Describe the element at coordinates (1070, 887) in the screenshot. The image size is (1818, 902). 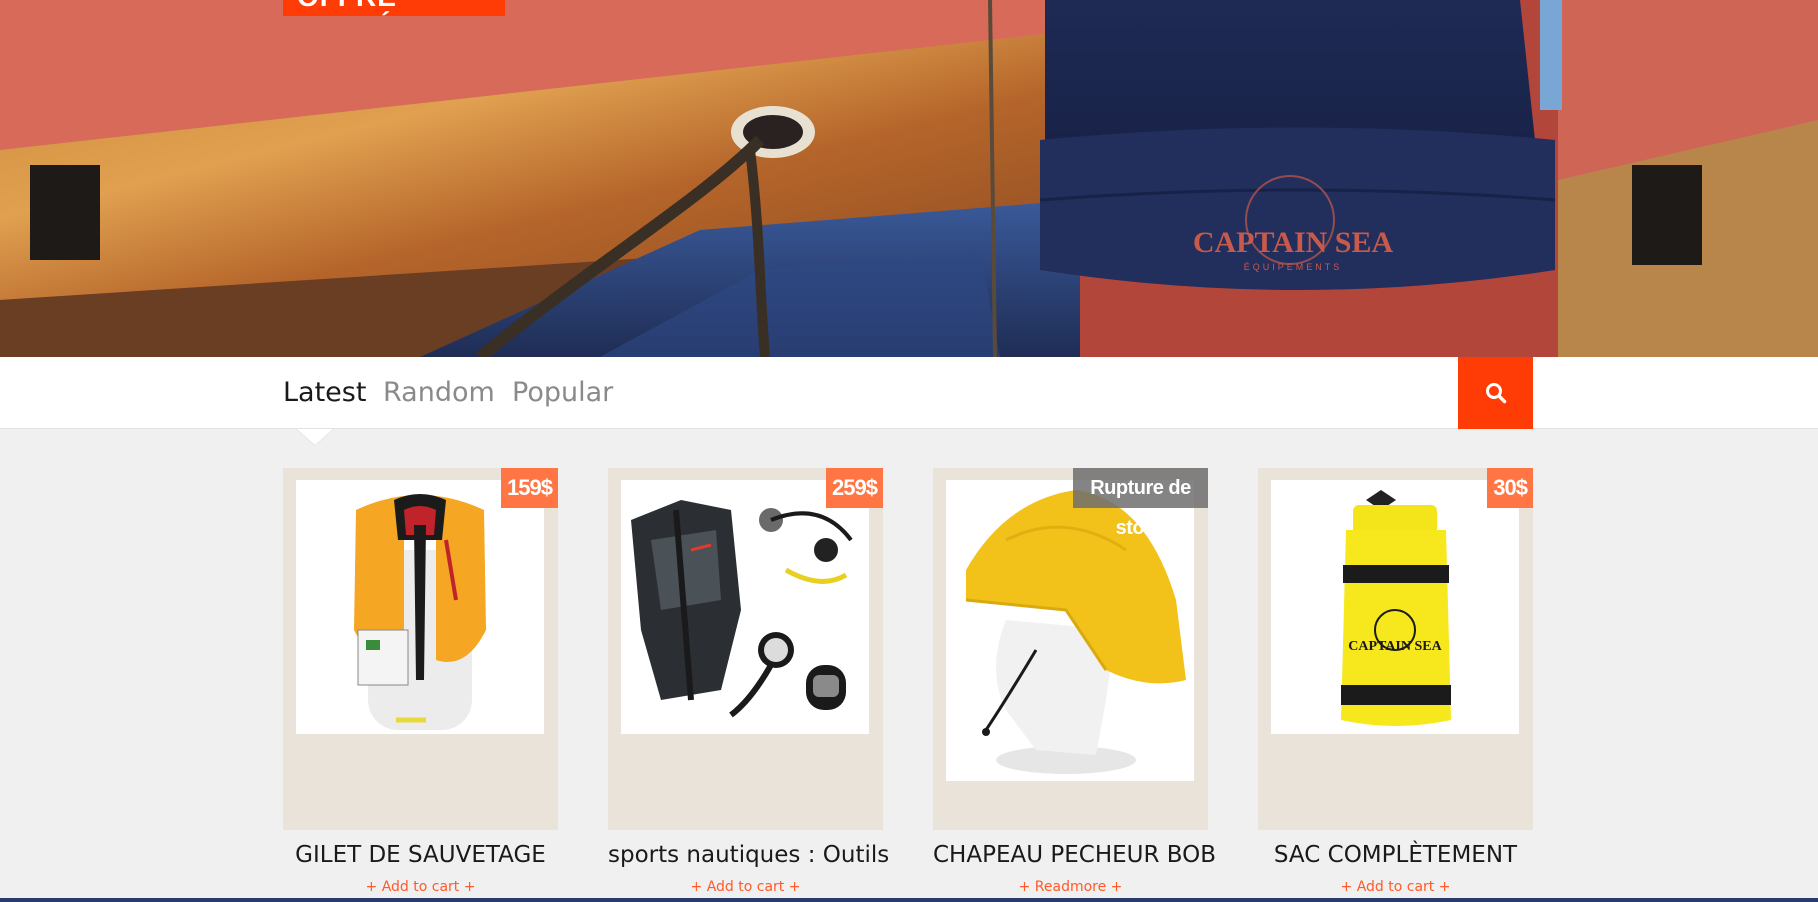
I see `readmore-link: + Readmore +` at that location.